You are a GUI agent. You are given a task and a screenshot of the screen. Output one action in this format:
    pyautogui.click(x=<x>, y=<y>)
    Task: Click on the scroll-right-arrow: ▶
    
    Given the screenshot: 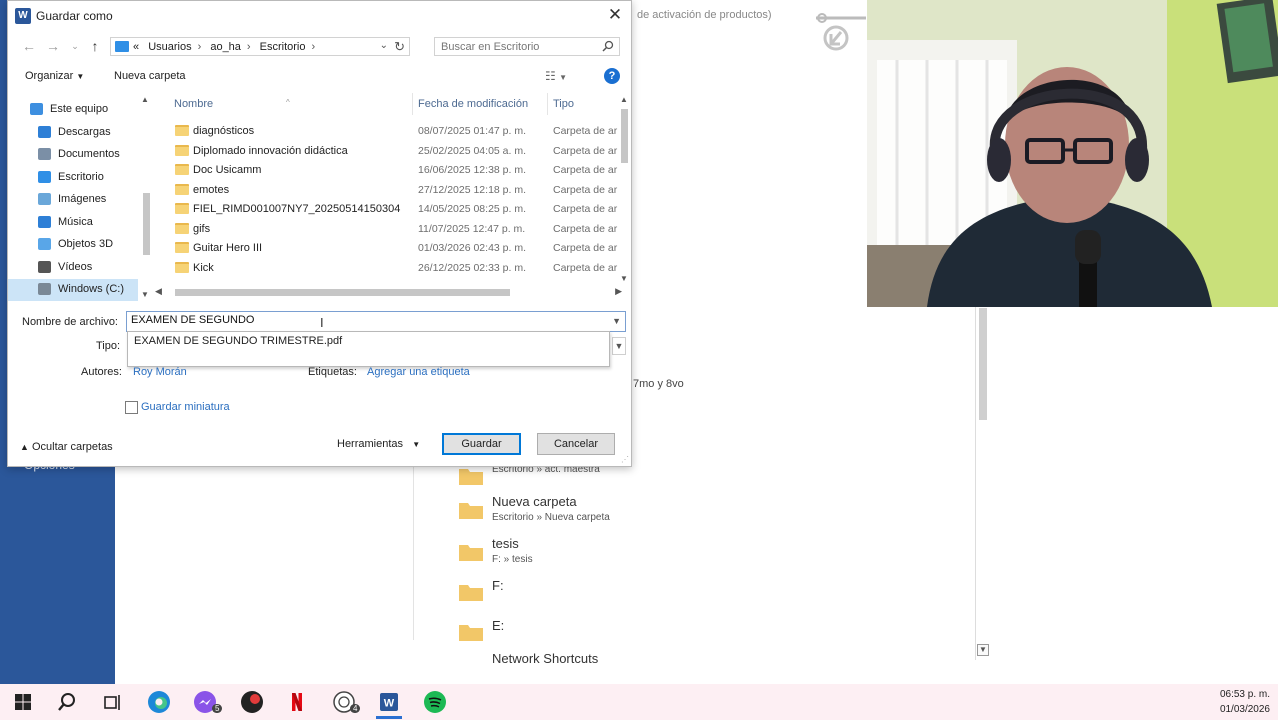 What is the action you would take?
    pyautogui.click(x=618, y=291)
    